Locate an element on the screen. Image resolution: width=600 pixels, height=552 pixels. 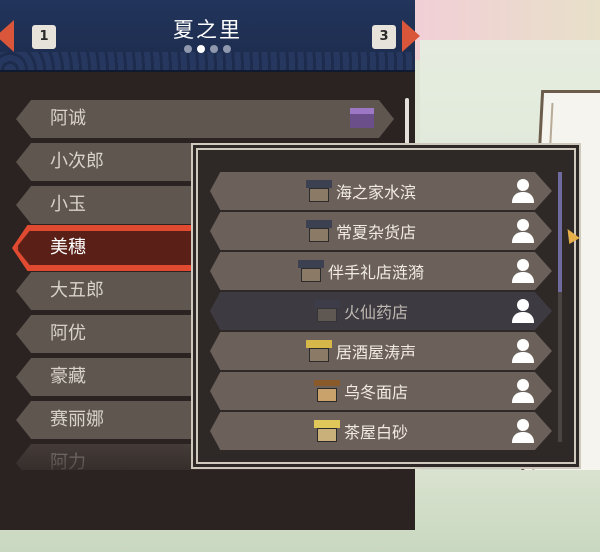
shop-name: 伴手礼店涟漪 is located at coordinates (375, 272).